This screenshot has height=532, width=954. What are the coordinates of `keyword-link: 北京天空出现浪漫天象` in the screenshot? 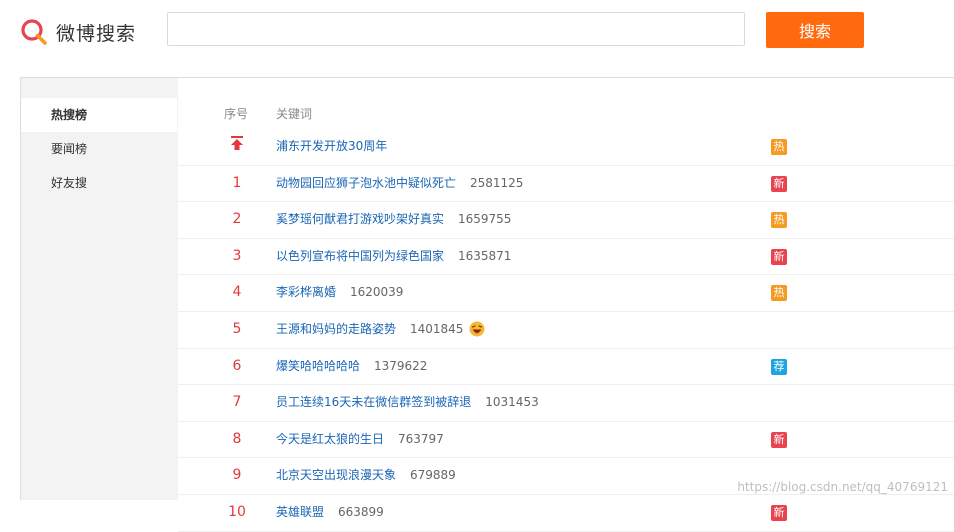 It's located at (336, 475).